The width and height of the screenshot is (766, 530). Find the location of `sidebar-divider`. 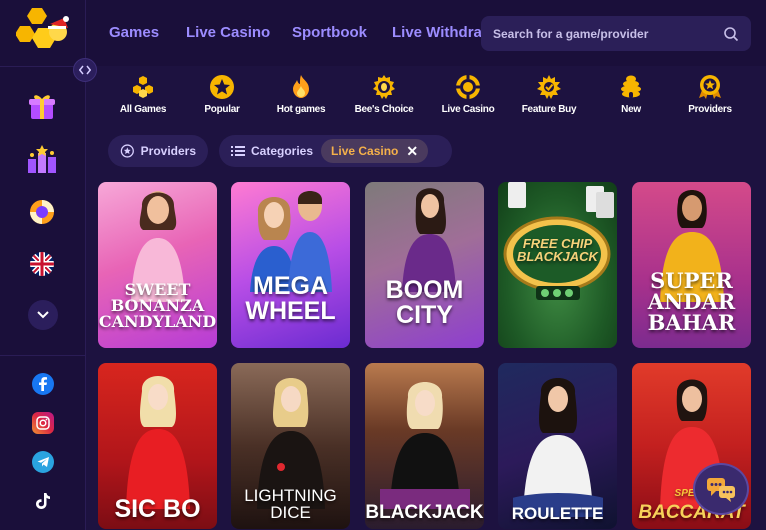

sidebar-divider is located at coordinates (43, 355).